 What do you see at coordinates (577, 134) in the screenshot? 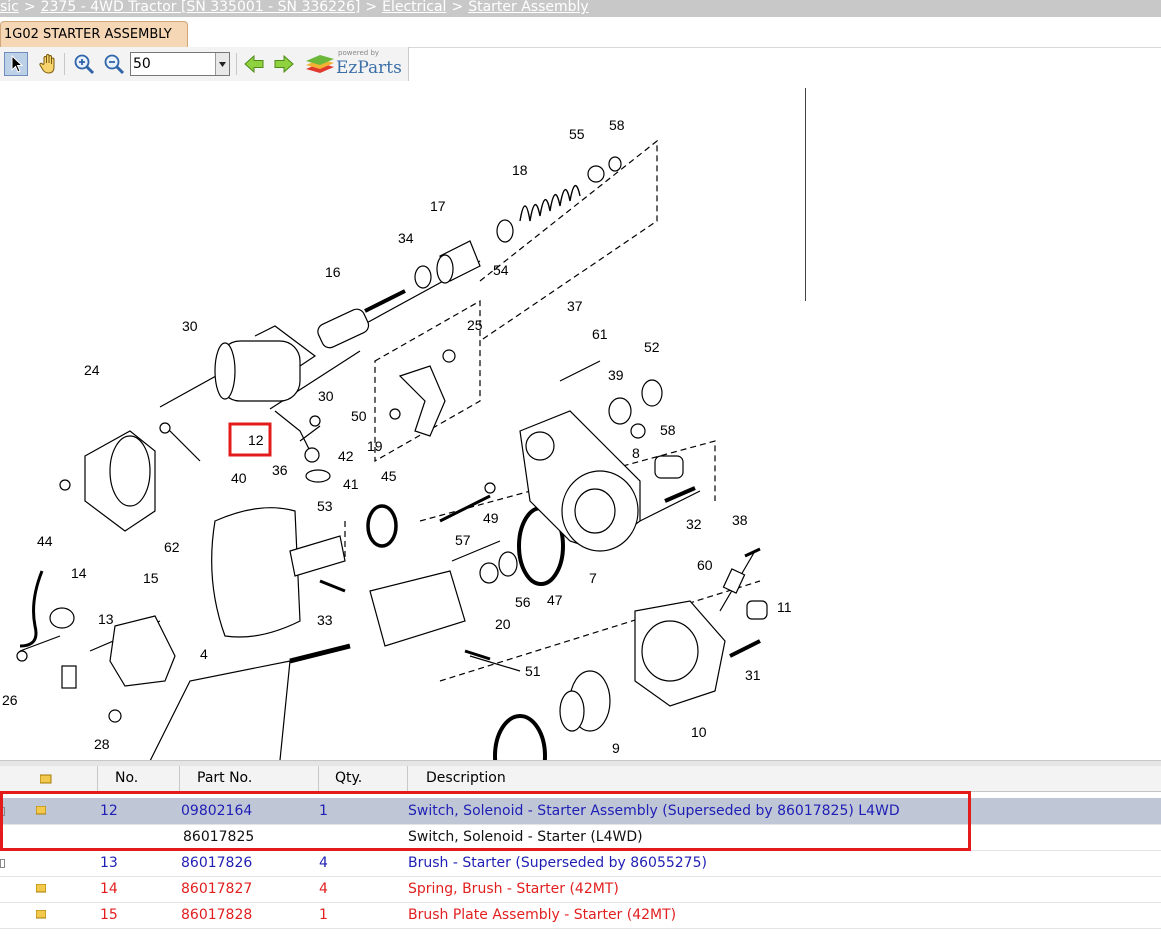
I see `callout-label: 55` at bounding box center [577, 134].